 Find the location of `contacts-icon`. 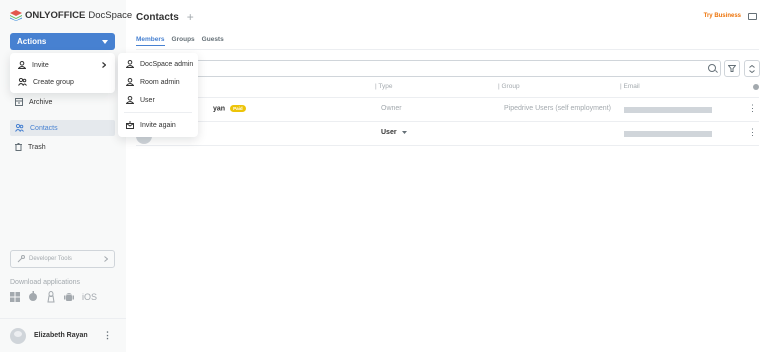

contacts-icon is located at coordinates (19, 128).